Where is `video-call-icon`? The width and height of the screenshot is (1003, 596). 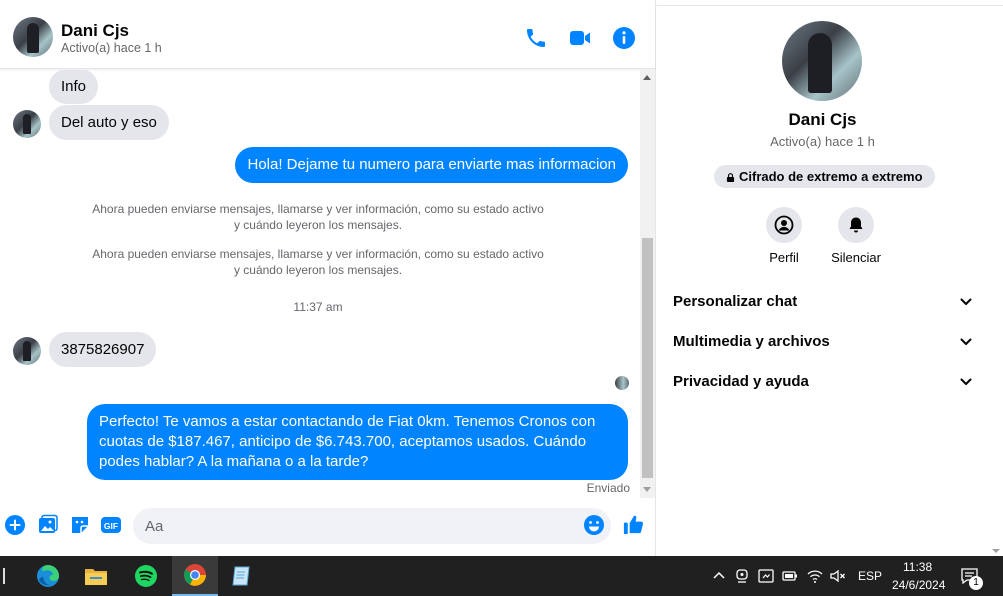
video-call-icon is located at coordinates (580, 38).